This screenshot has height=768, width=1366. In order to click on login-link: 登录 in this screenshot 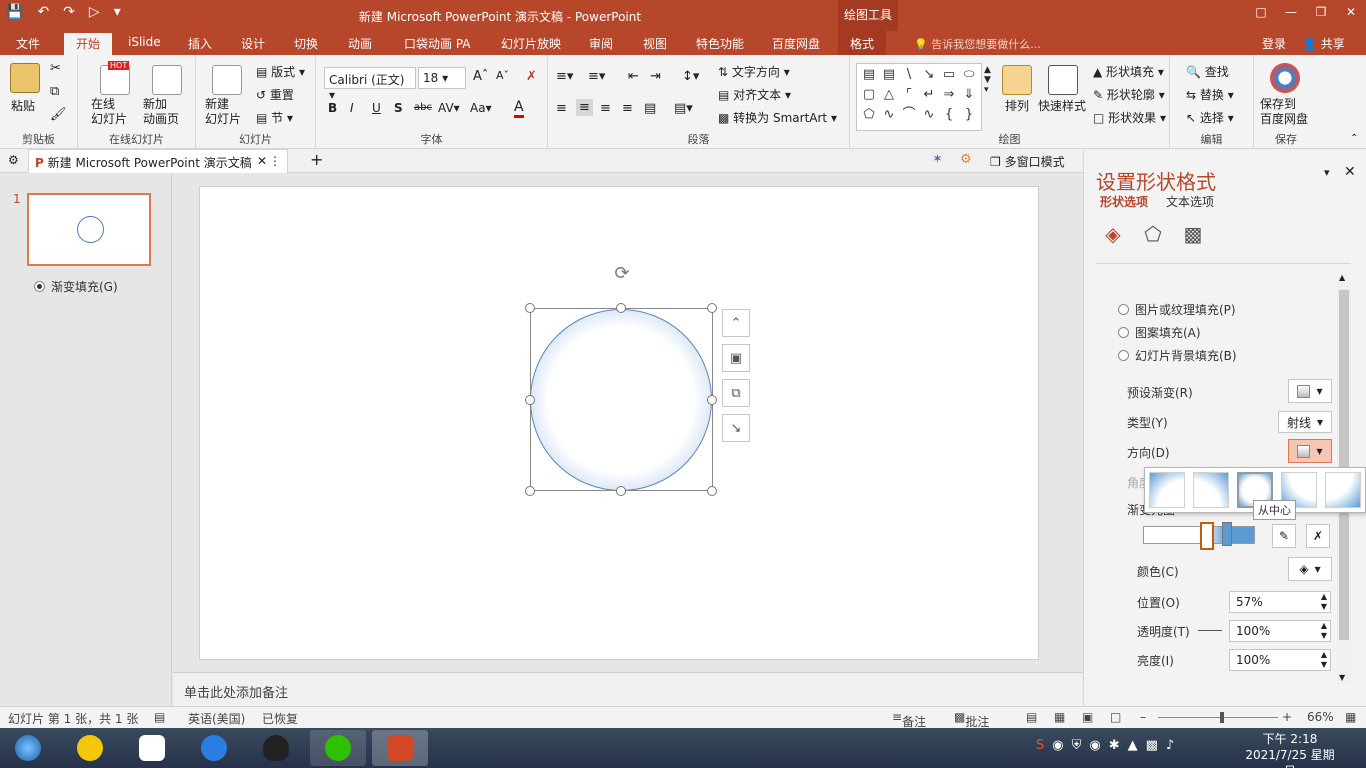, I will do `click(1274, 43)`.